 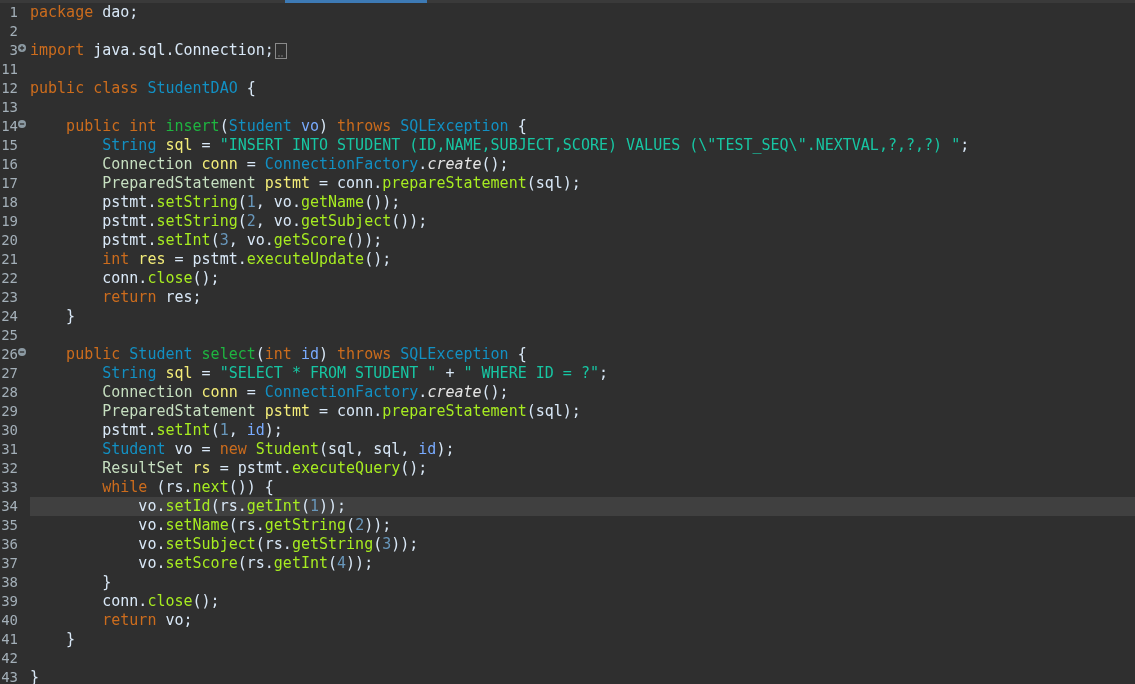 I want to click on line-number: 3, so click(x=13, y=50).